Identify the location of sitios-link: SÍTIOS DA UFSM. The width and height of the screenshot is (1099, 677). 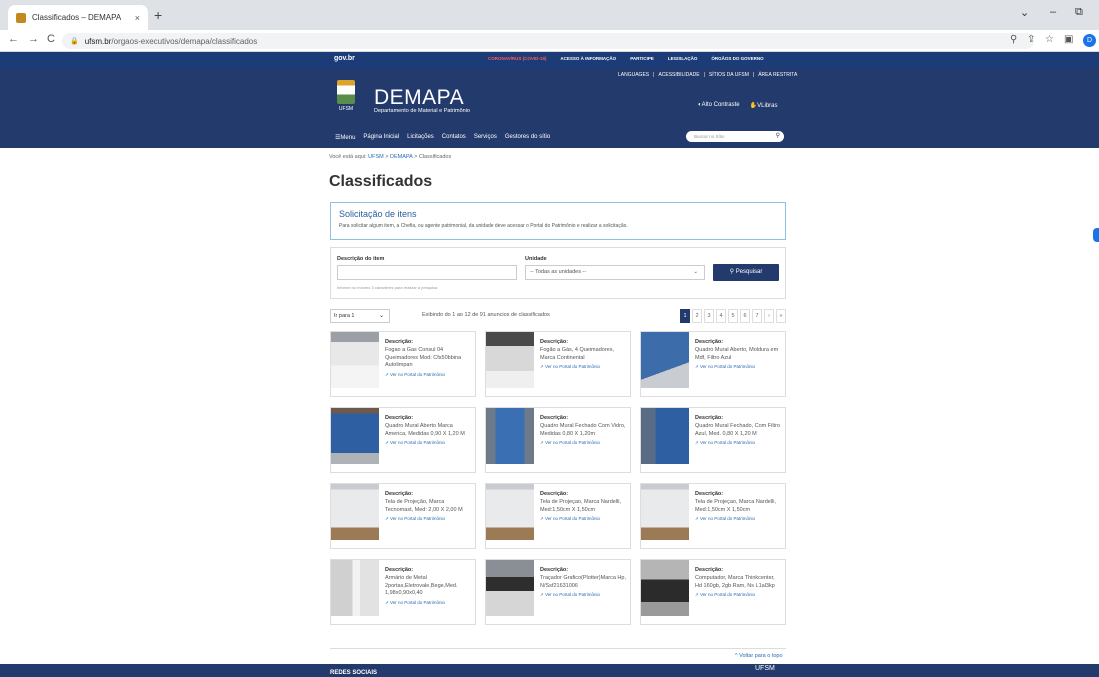
(729, 75).